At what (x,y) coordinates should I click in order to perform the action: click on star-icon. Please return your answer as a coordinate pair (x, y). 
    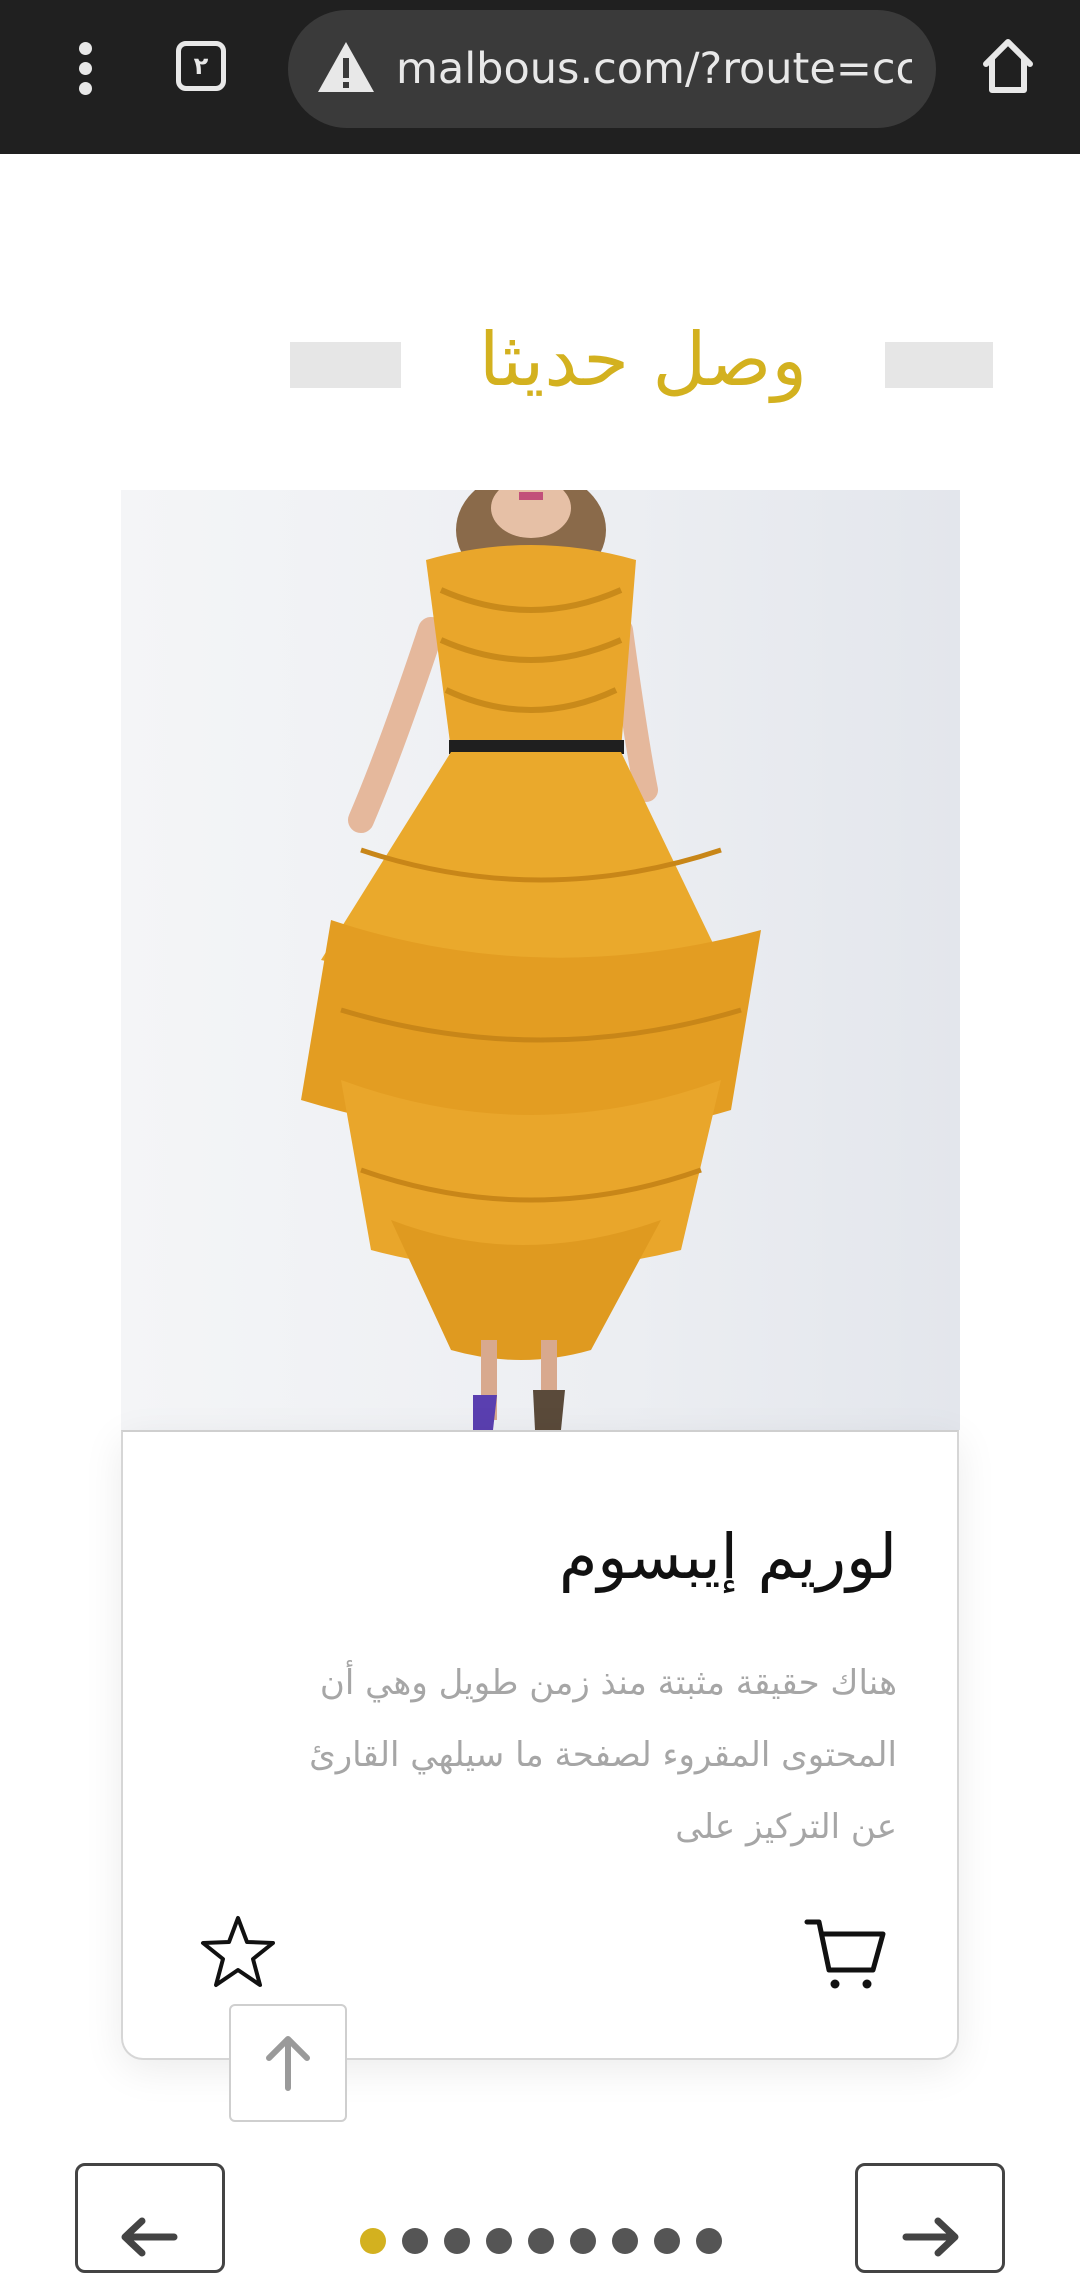
    Looking at the image, I should click on (238, 1952).